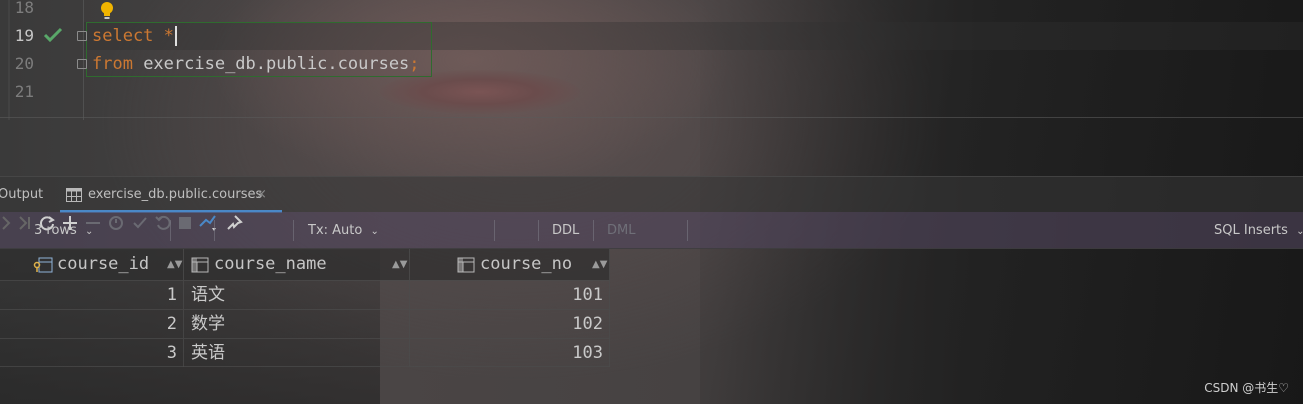 Image resolution: width=1303 pixels, height=404 pixels. What do you see at coordinates (24, 8) in the screenshot?
I see `line-number: 18` at bounding box center [24, 8].